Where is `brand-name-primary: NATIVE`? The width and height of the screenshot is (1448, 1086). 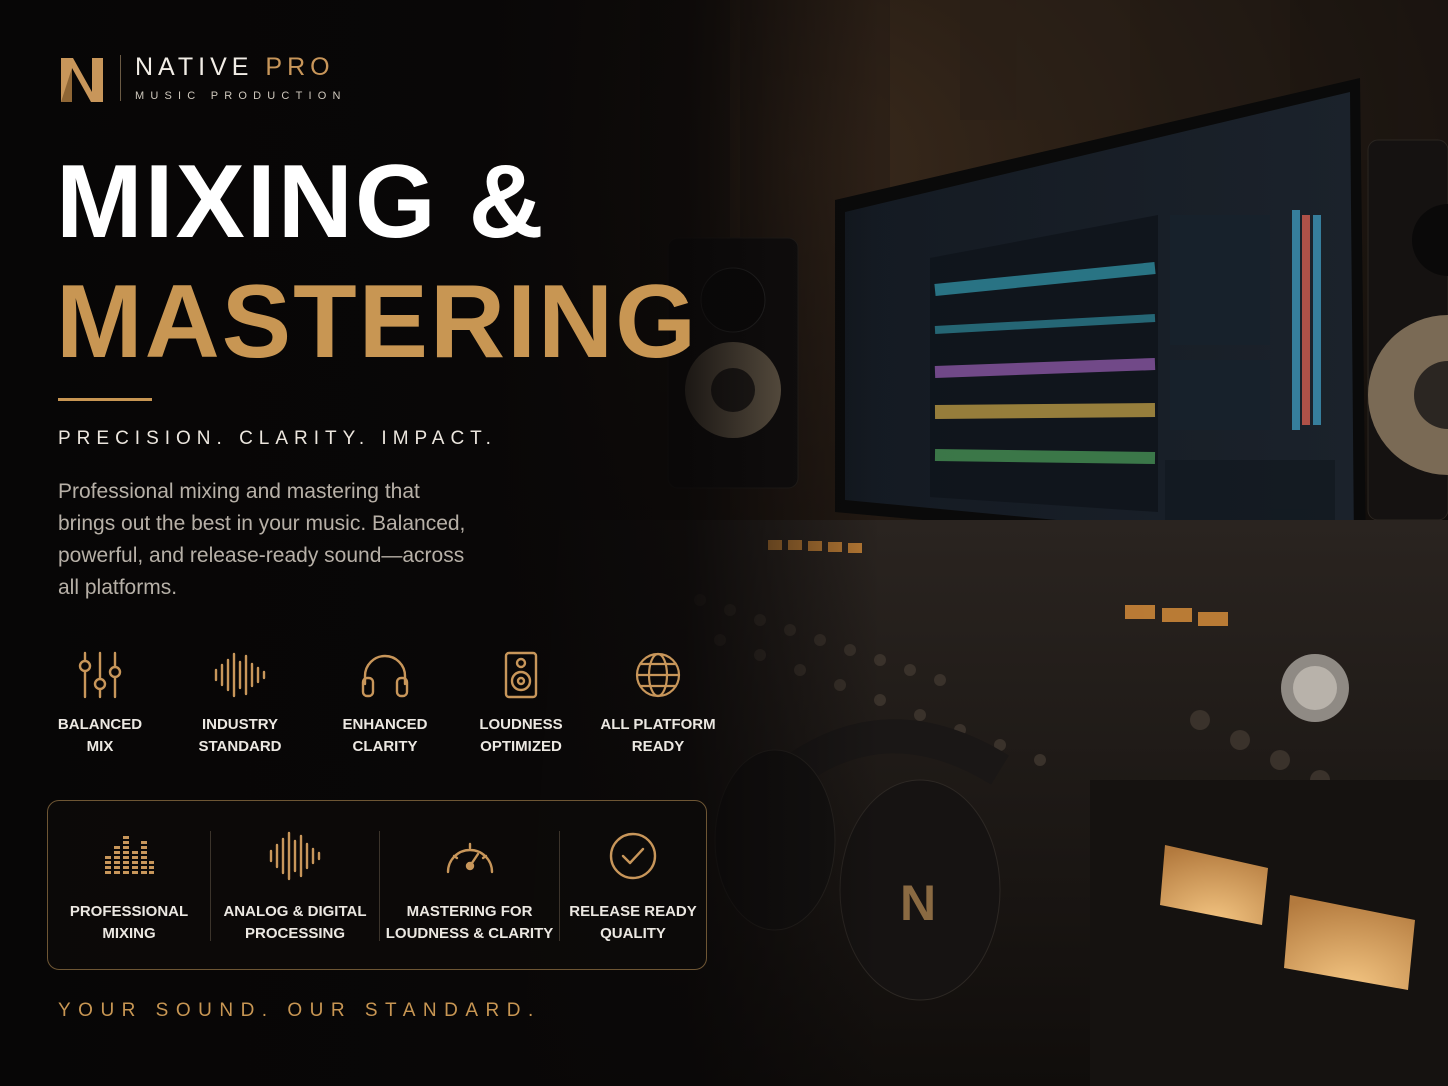
brand-name-primary: NATIVE is located at coordinates (194, 66).